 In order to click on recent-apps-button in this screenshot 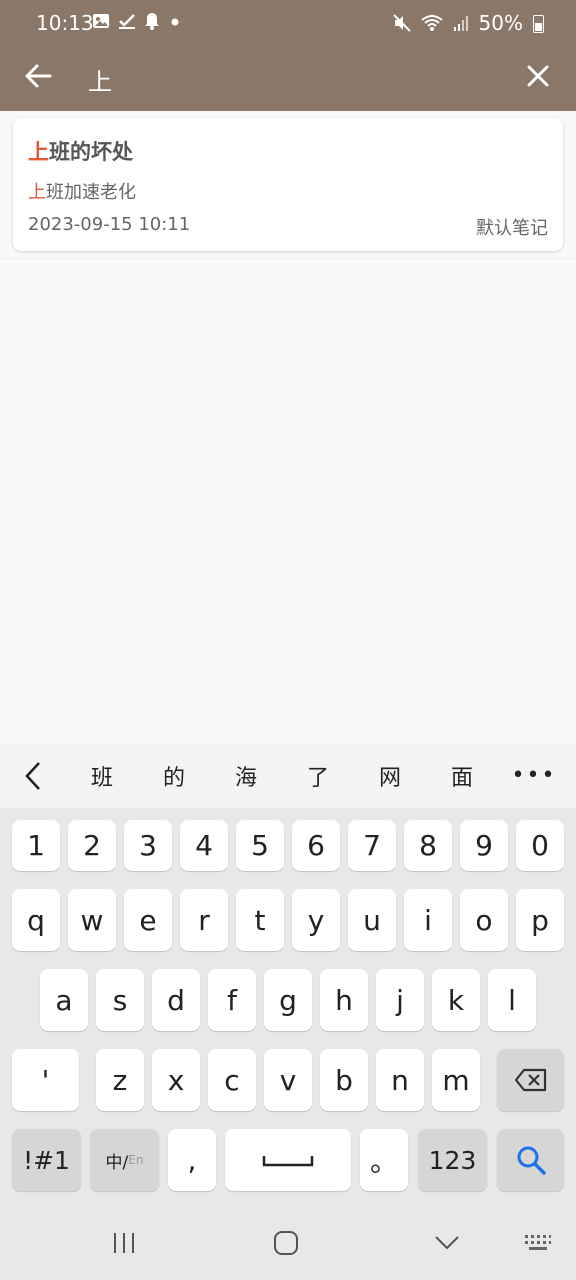, I will do `click(124, 1243)`.